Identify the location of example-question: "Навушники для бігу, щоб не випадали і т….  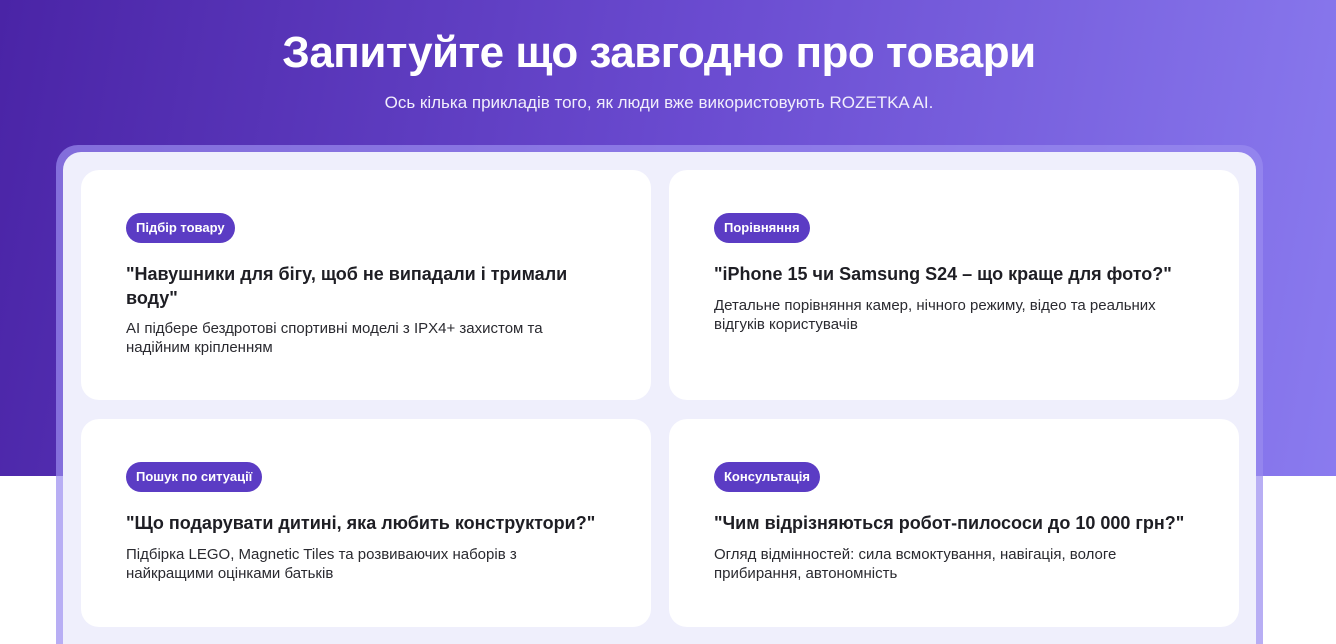
(347, 286).